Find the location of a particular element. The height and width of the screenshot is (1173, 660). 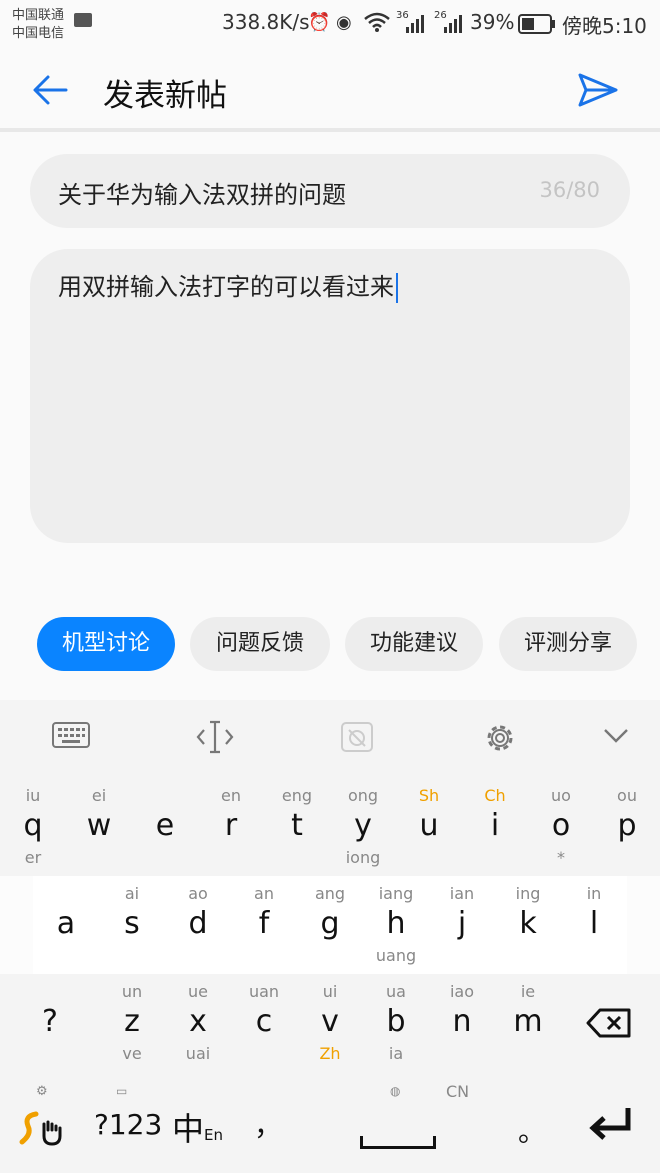

key-label: e is located at coordinates (165, 825).